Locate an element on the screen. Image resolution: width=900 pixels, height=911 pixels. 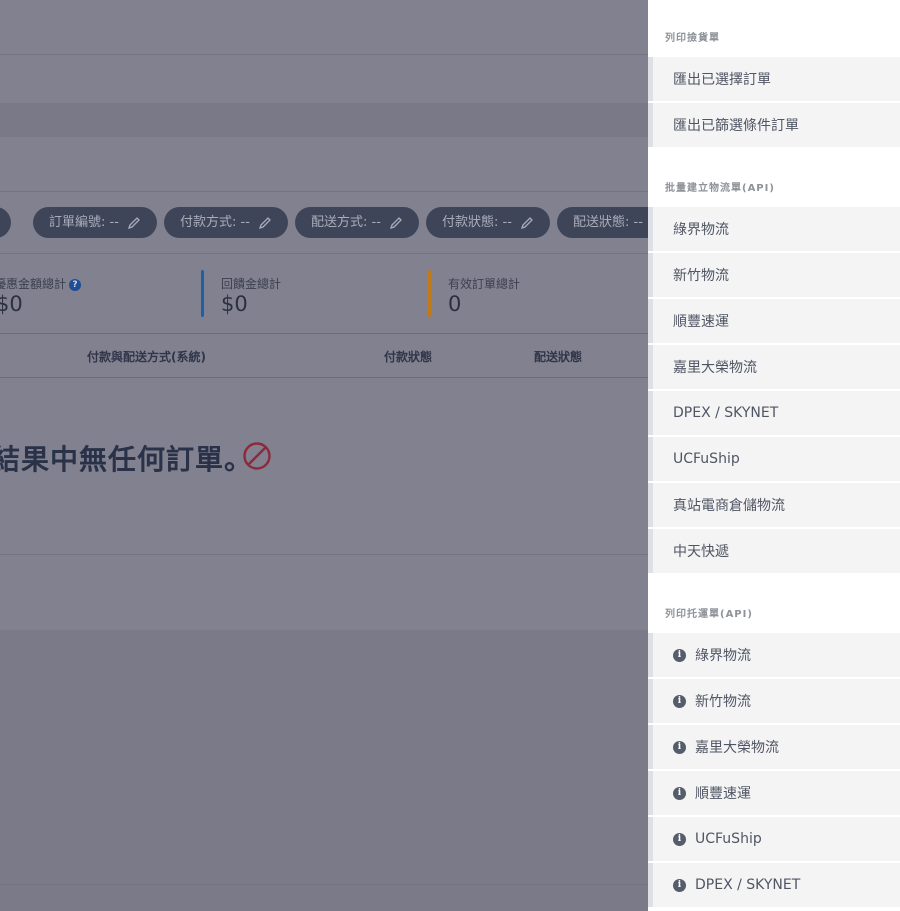
prohibited-icon is located at coordinates (257, 456).